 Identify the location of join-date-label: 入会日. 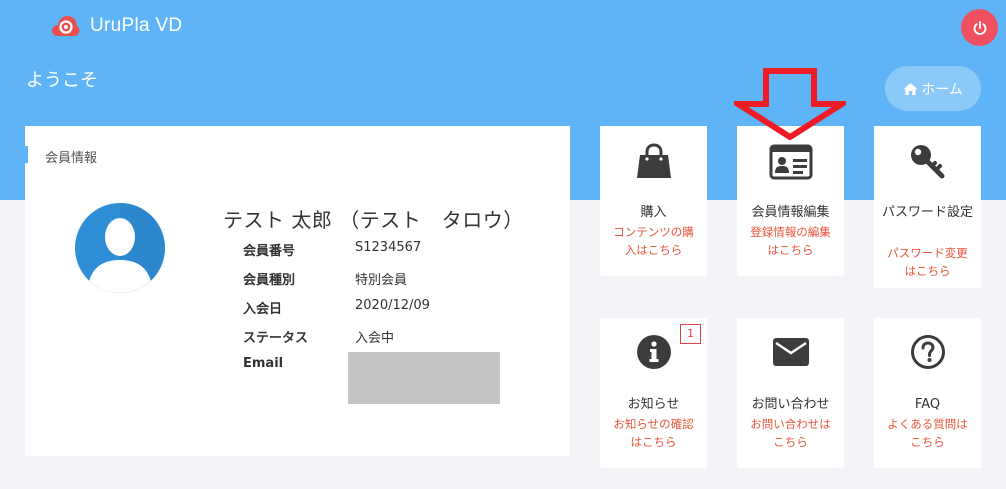
(263, 309).